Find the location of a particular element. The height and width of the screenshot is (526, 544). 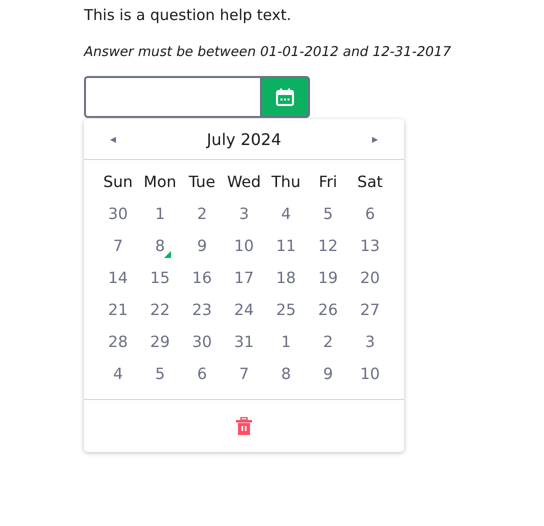

day-cell: 16 is located at coordinates (202, 278).